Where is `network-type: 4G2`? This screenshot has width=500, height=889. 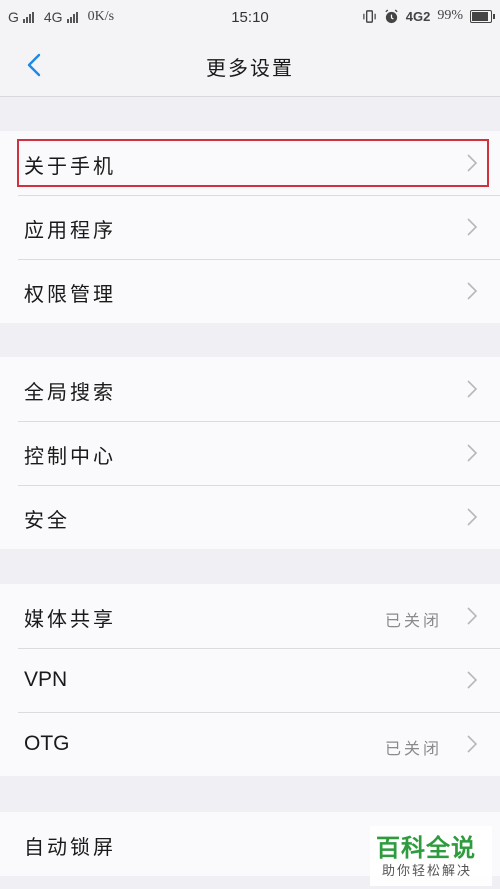 network-type: 4G2 is located at coordinates (418, 16).